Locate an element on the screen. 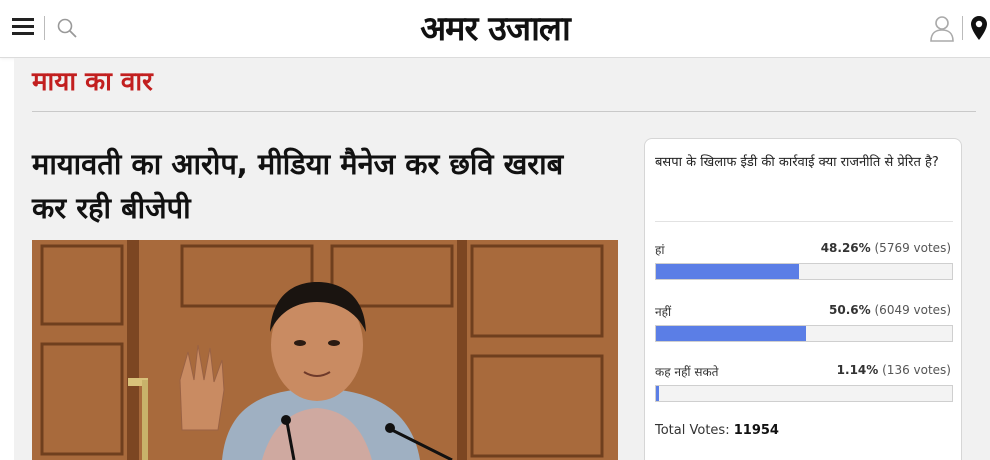  site-logo: अमर उजाला is located at coordinates (495, 27).